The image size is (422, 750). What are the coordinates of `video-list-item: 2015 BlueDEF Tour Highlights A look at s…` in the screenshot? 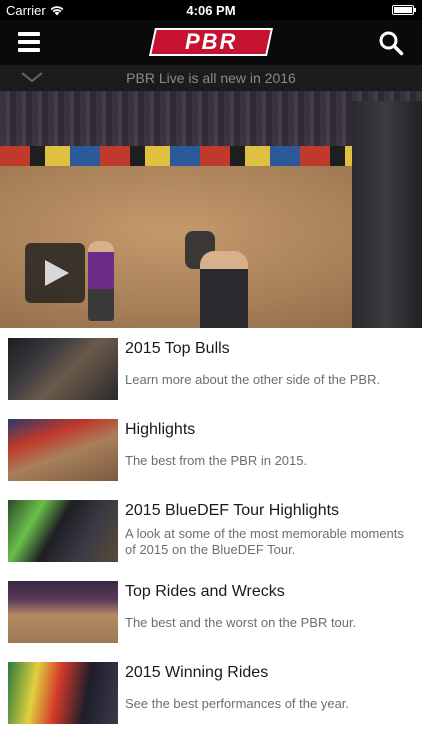 It's located at (211, 530).